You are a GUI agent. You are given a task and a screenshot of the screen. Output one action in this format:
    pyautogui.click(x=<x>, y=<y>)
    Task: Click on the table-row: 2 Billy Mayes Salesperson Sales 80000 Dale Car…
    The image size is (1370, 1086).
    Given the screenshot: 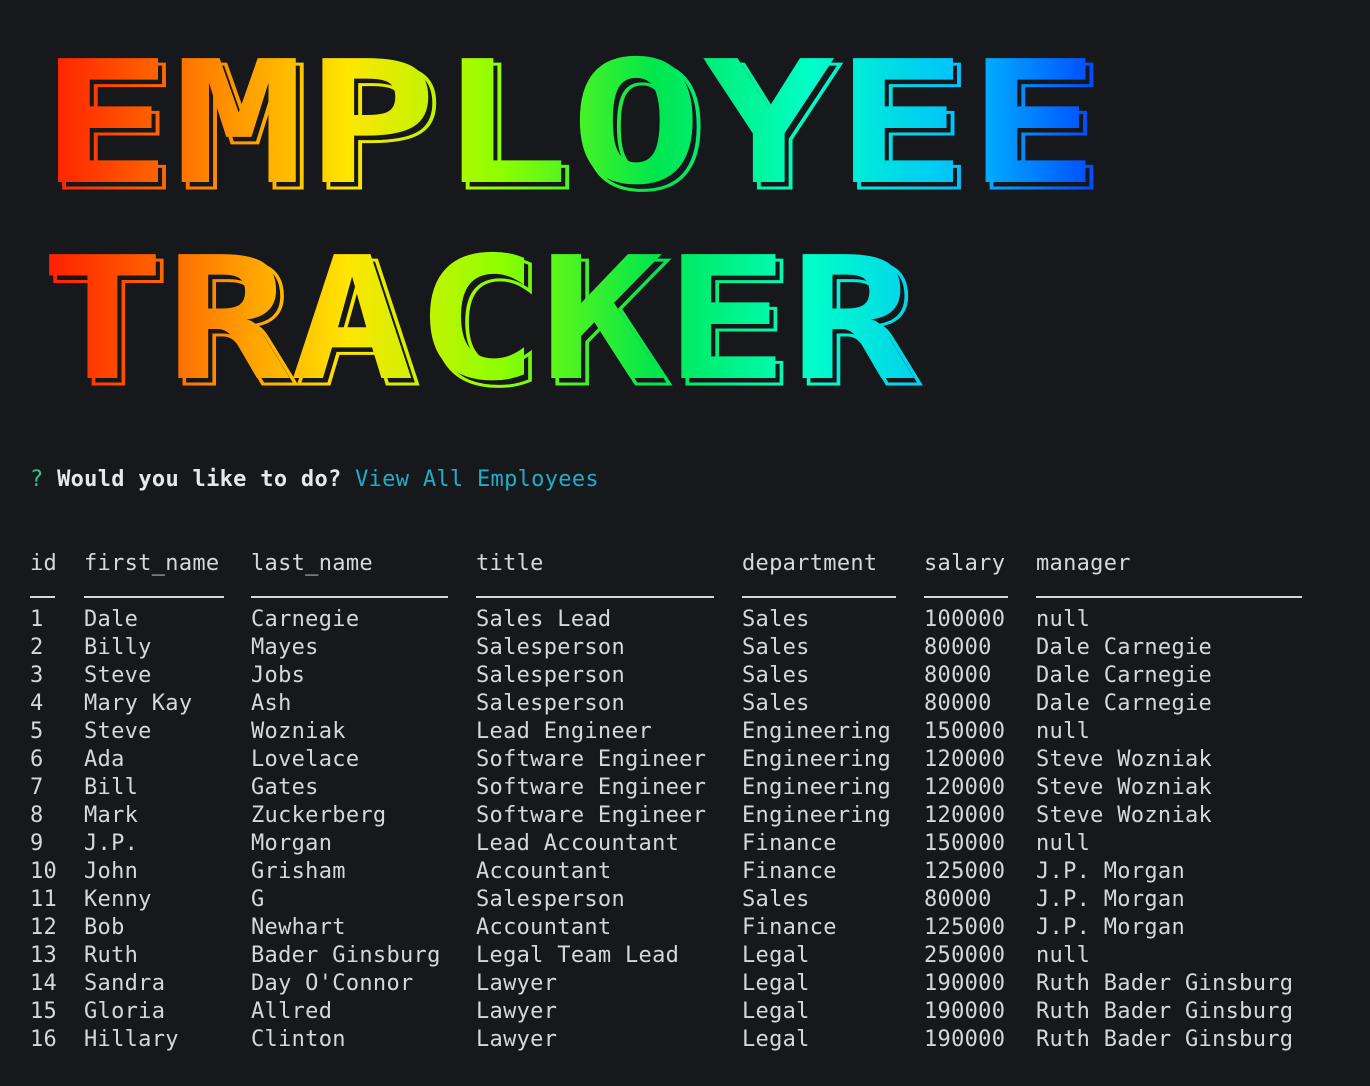 What is the action you would take?
    pyautogui.click(x=621, y=648)
    